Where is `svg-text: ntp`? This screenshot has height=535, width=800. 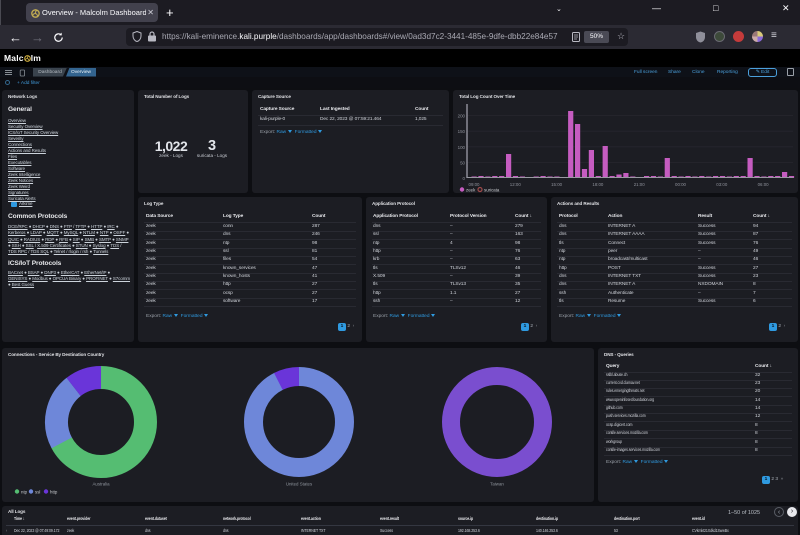 svg-text: ntp is located at coordinates (24, 492).